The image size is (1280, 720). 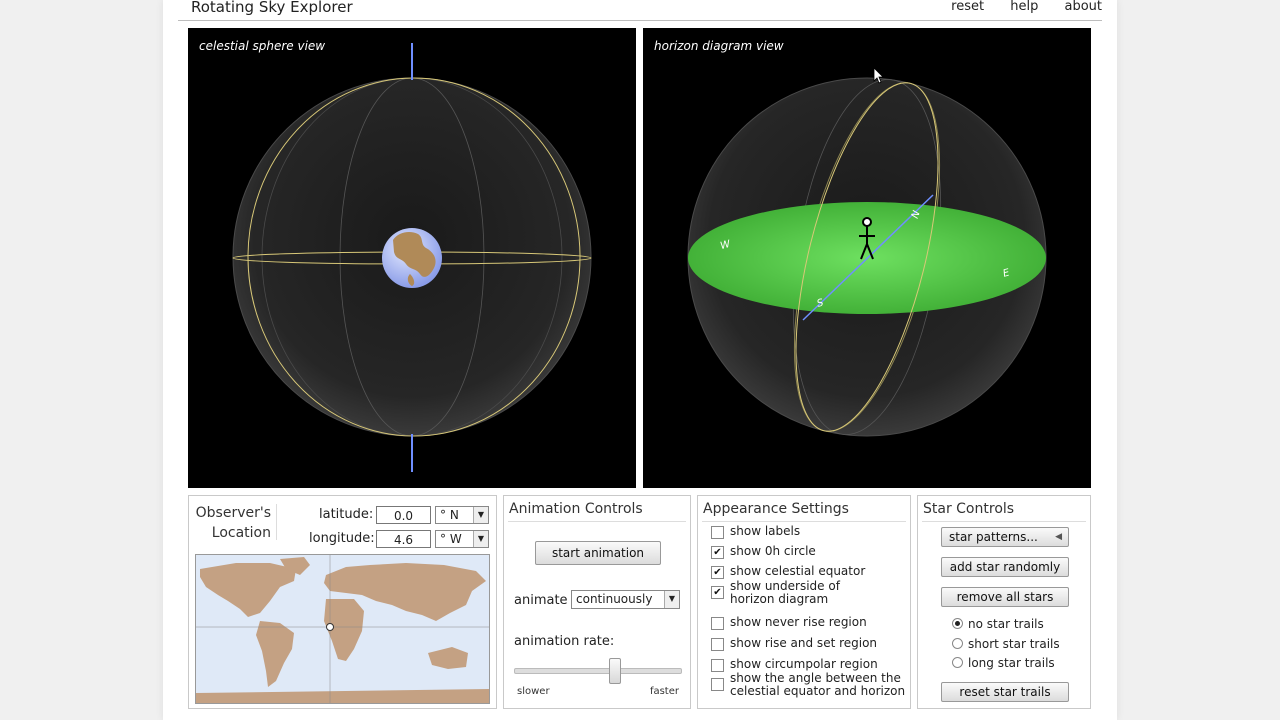 I want to click on help-link: help, so click(x=1024, y=7).